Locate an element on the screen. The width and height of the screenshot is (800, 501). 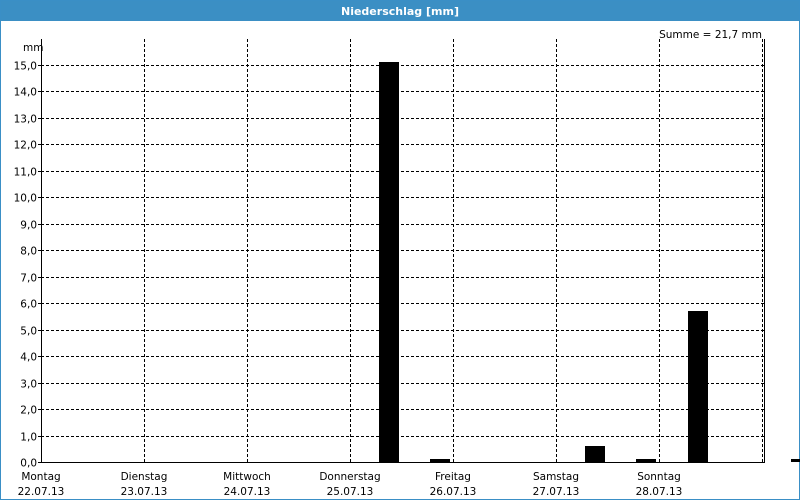
day-date-label: 28.07.13 is located at coordinates (659, 492).